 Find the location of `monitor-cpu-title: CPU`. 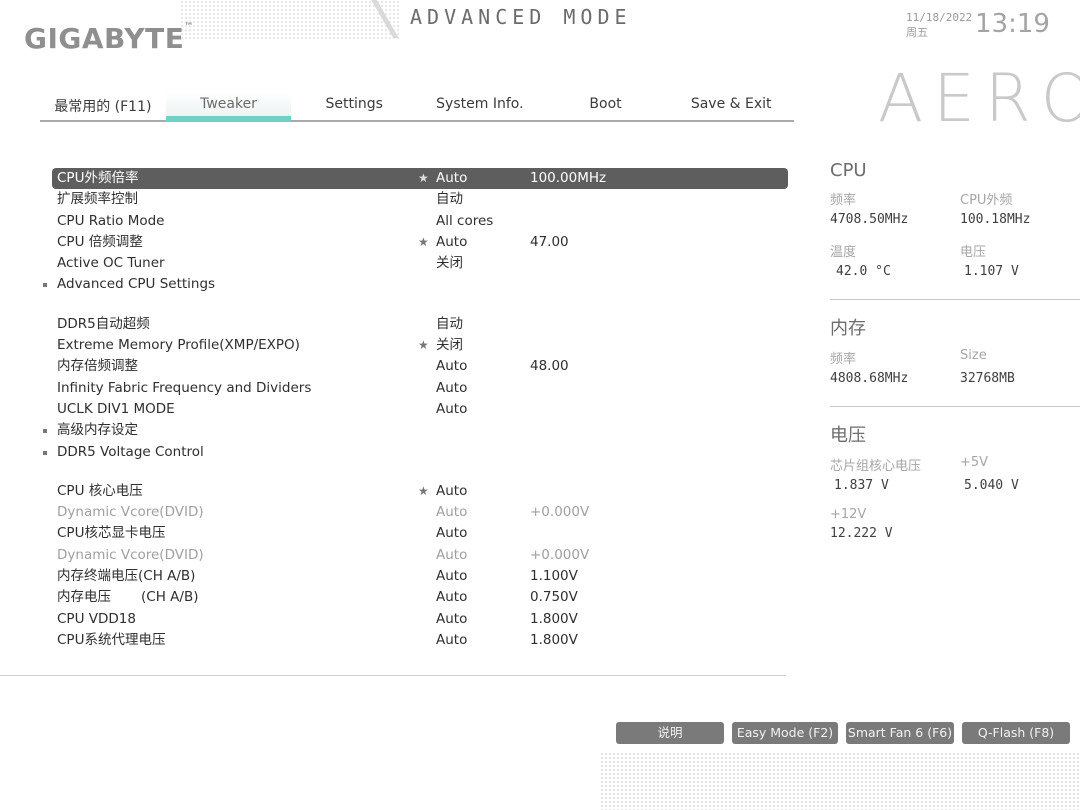

monitor-cpu-title: CPU is located at coordinates (848, 170).